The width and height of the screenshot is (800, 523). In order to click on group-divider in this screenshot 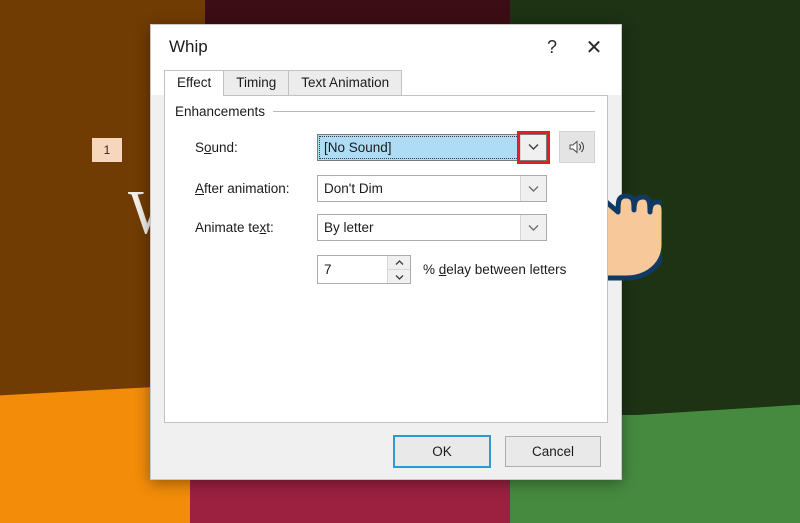, I will do `click(434, 111)`.